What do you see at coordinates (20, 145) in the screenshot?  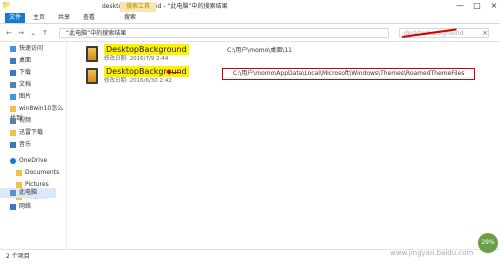 I see `sidebar-item-music: 音乐` at bounding box center [20, 145].